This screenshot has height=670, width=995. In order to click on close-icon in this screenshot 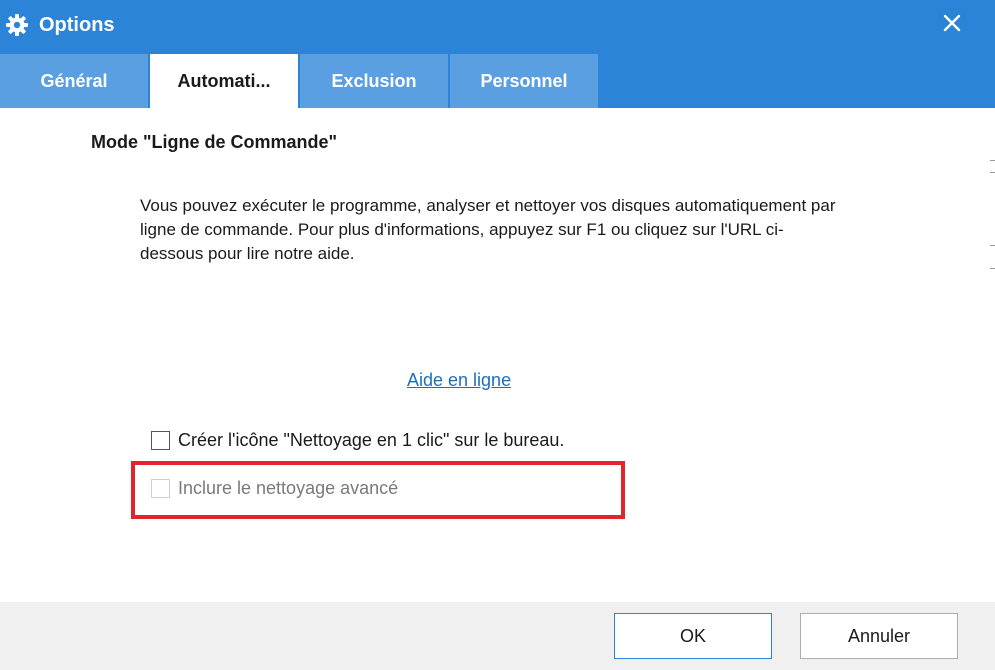, I will do `click(952, 25)`.